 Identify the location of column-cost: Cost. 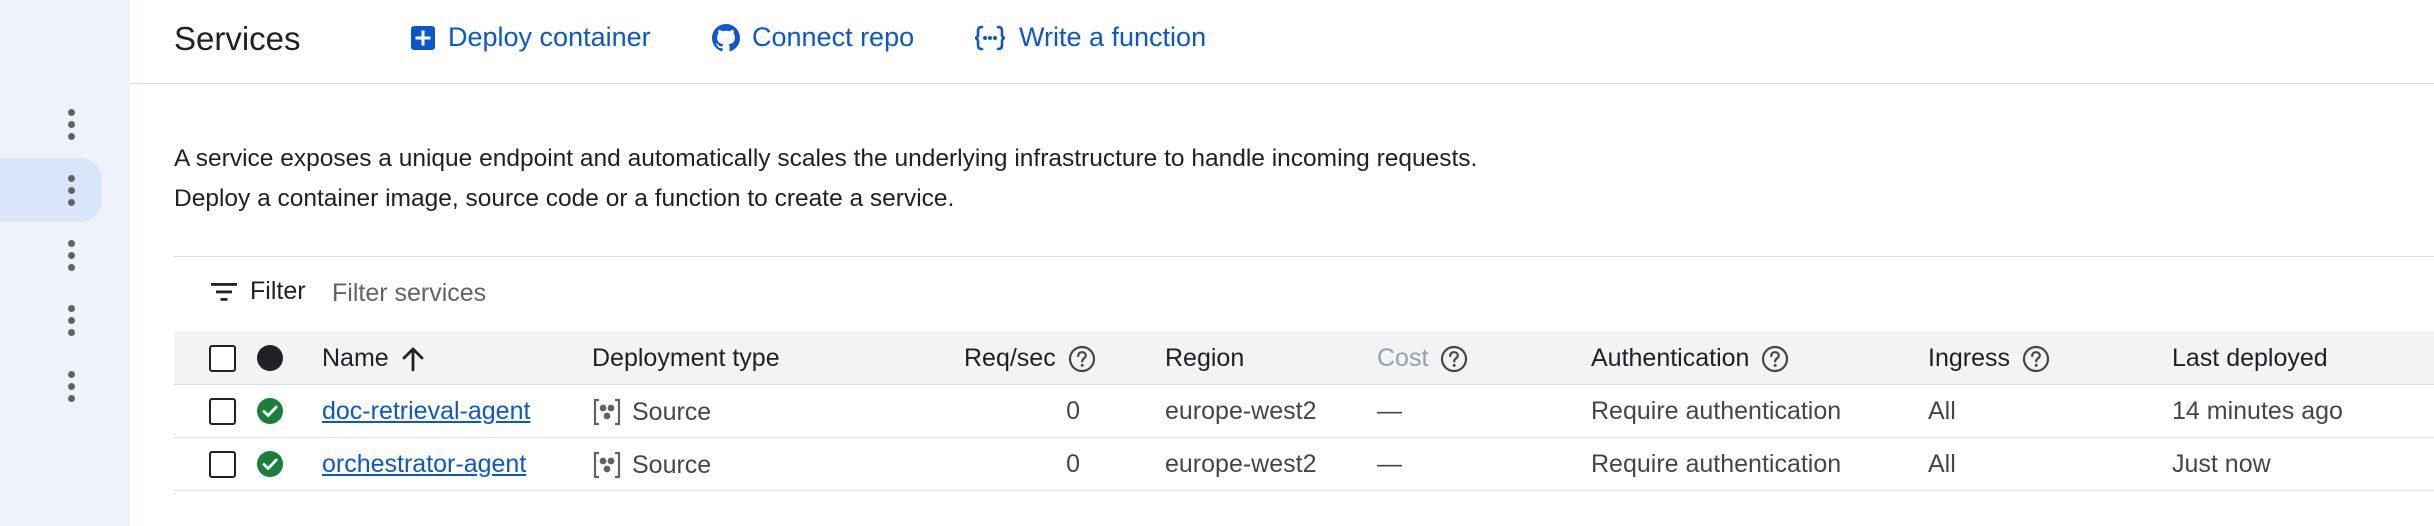
(1422, 358).